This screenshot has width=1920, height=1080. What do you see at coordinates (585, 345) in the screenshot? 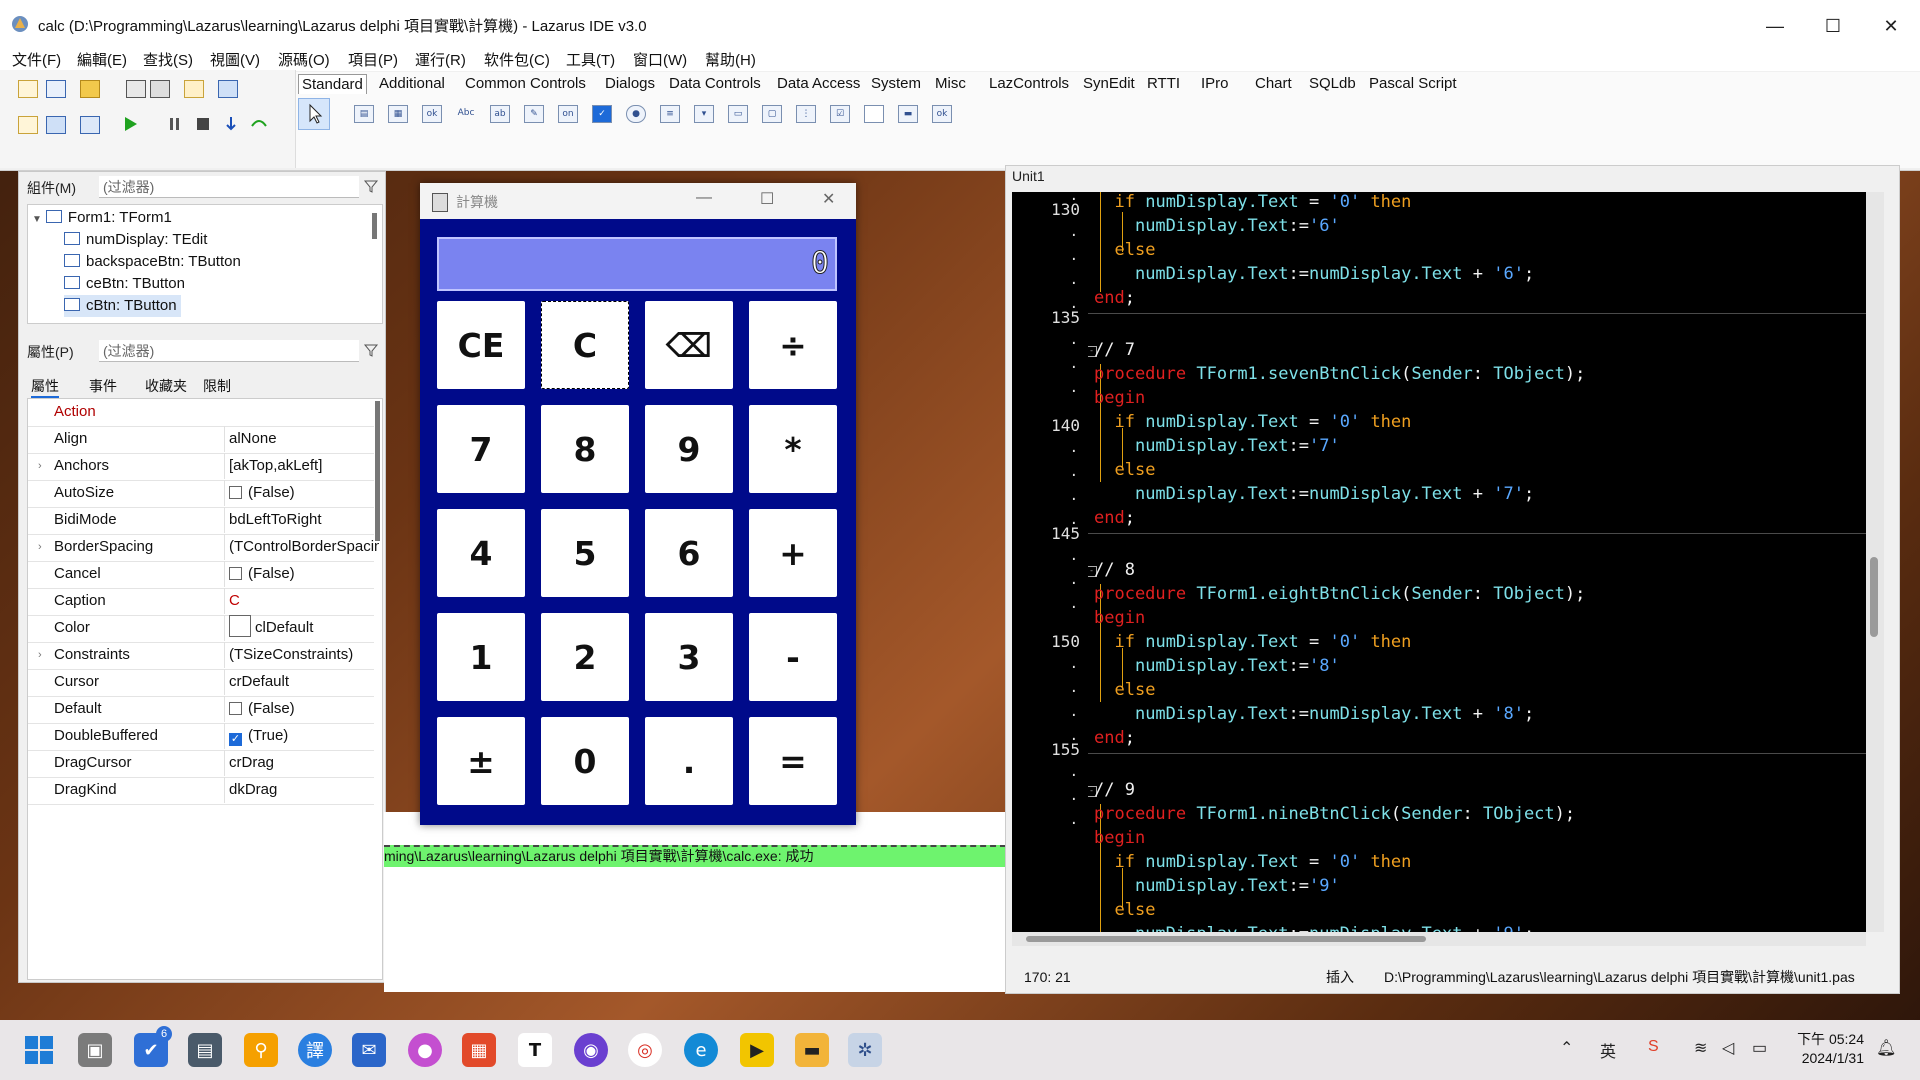
I see `c-button: C` at bounding box center [585, 345].